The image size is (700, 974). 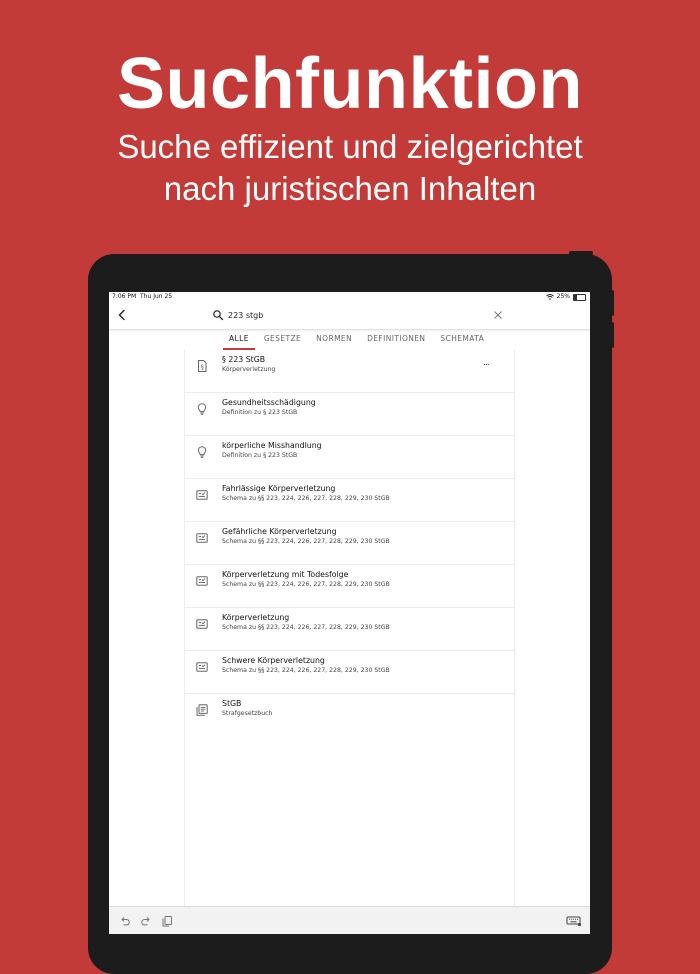 I want to click on result-title: Gefährliche Körperverletzung, so click(x=279, y=531).